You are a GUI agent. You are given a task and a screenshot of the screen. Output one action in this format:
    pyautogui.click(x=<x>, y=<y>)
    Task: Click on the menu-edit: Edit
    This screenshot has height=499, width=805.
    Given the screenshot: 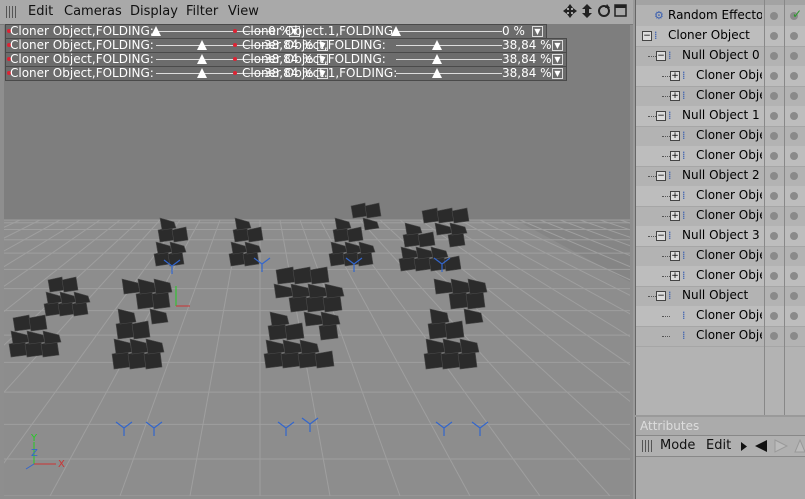 What is the action you would take?
    pyautogui.click(x=40, y=11)
    